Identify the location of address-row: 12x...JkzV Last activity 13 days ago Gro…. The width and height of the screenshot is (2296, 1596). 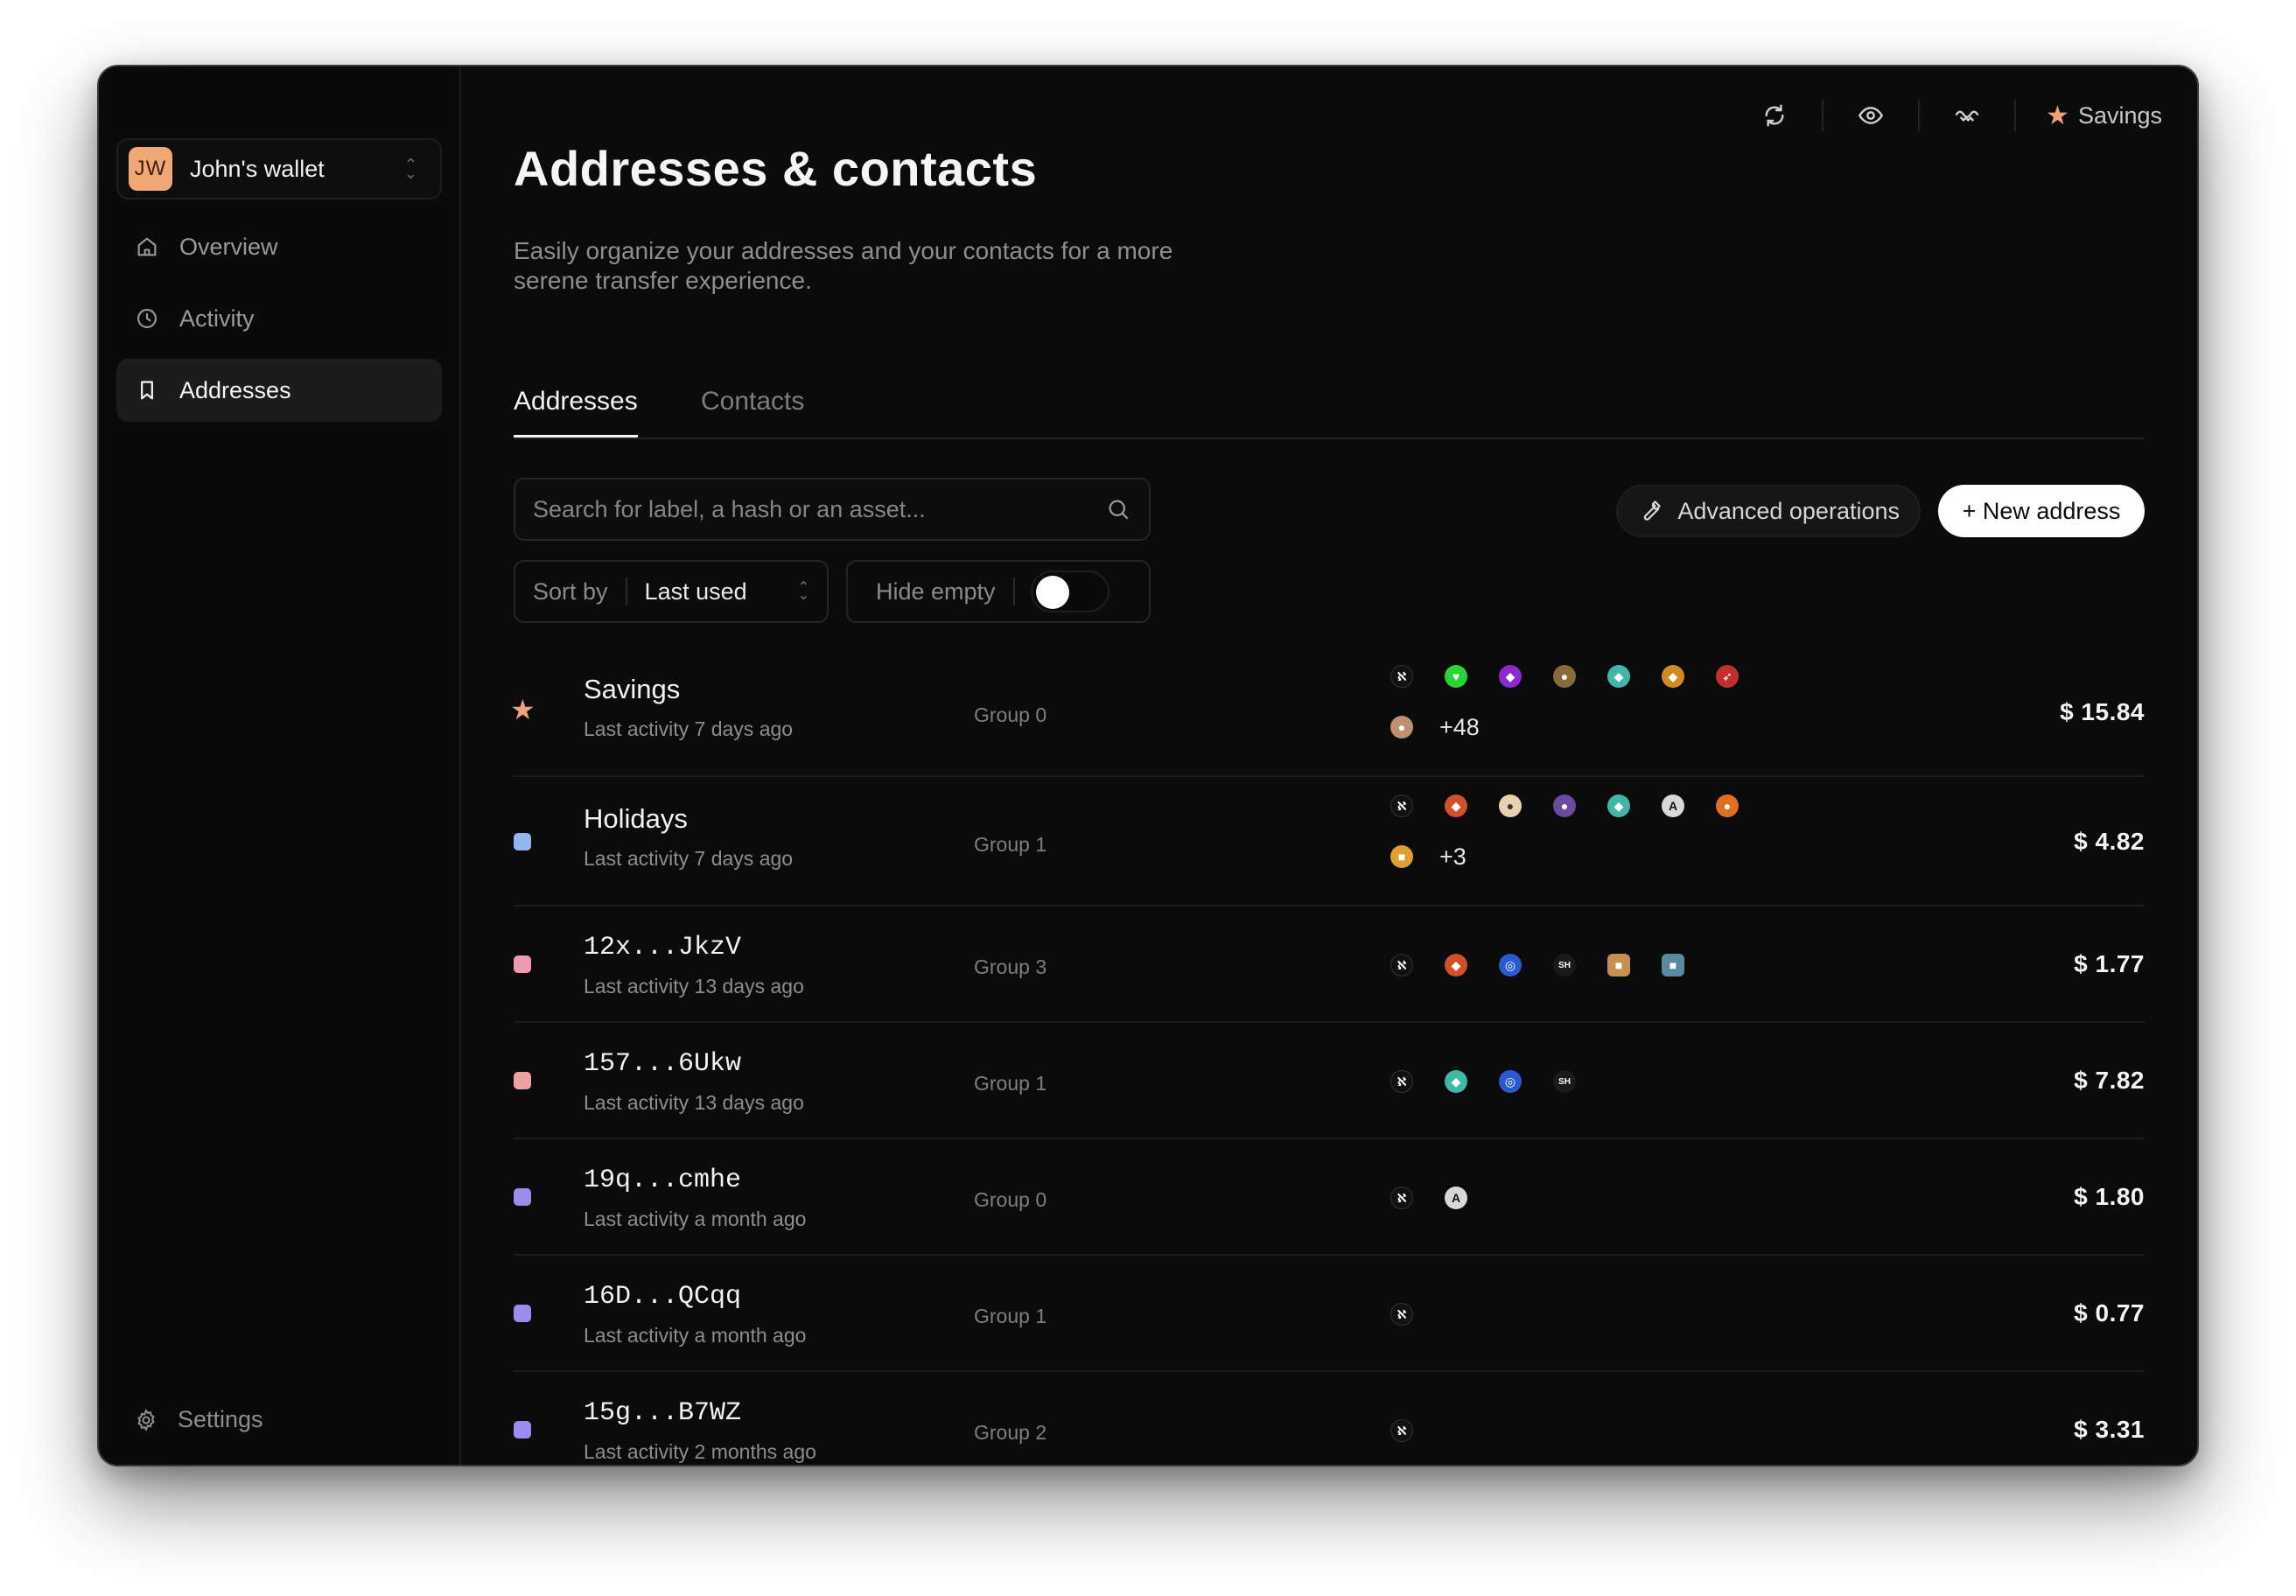
(1329, 964).